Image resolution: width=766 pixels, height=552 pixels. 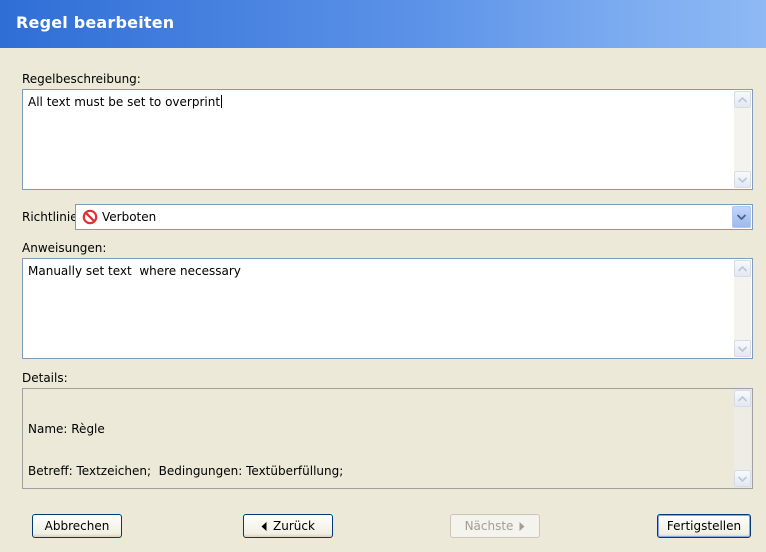 What do you see at coordinates (95, 22) in the screenshot?
I see `window-title: Regel bearbeiten` at bounding box center [95, 22].